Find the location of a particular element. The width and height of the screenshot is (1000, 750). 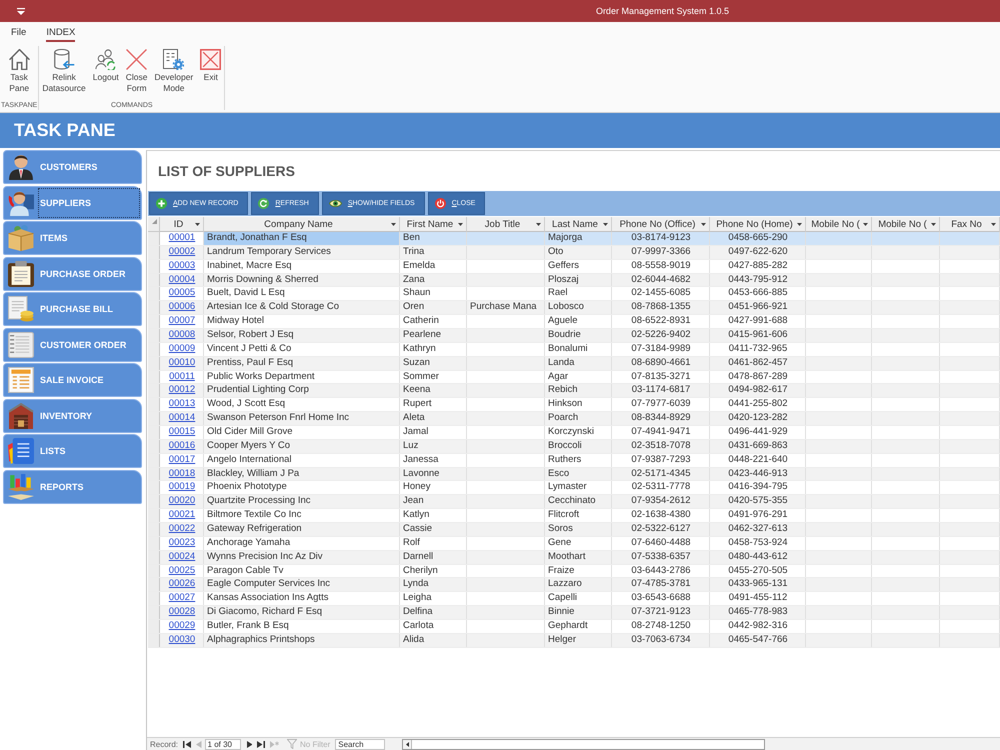

record-link: 00004 is located at coordinates (182, 279).